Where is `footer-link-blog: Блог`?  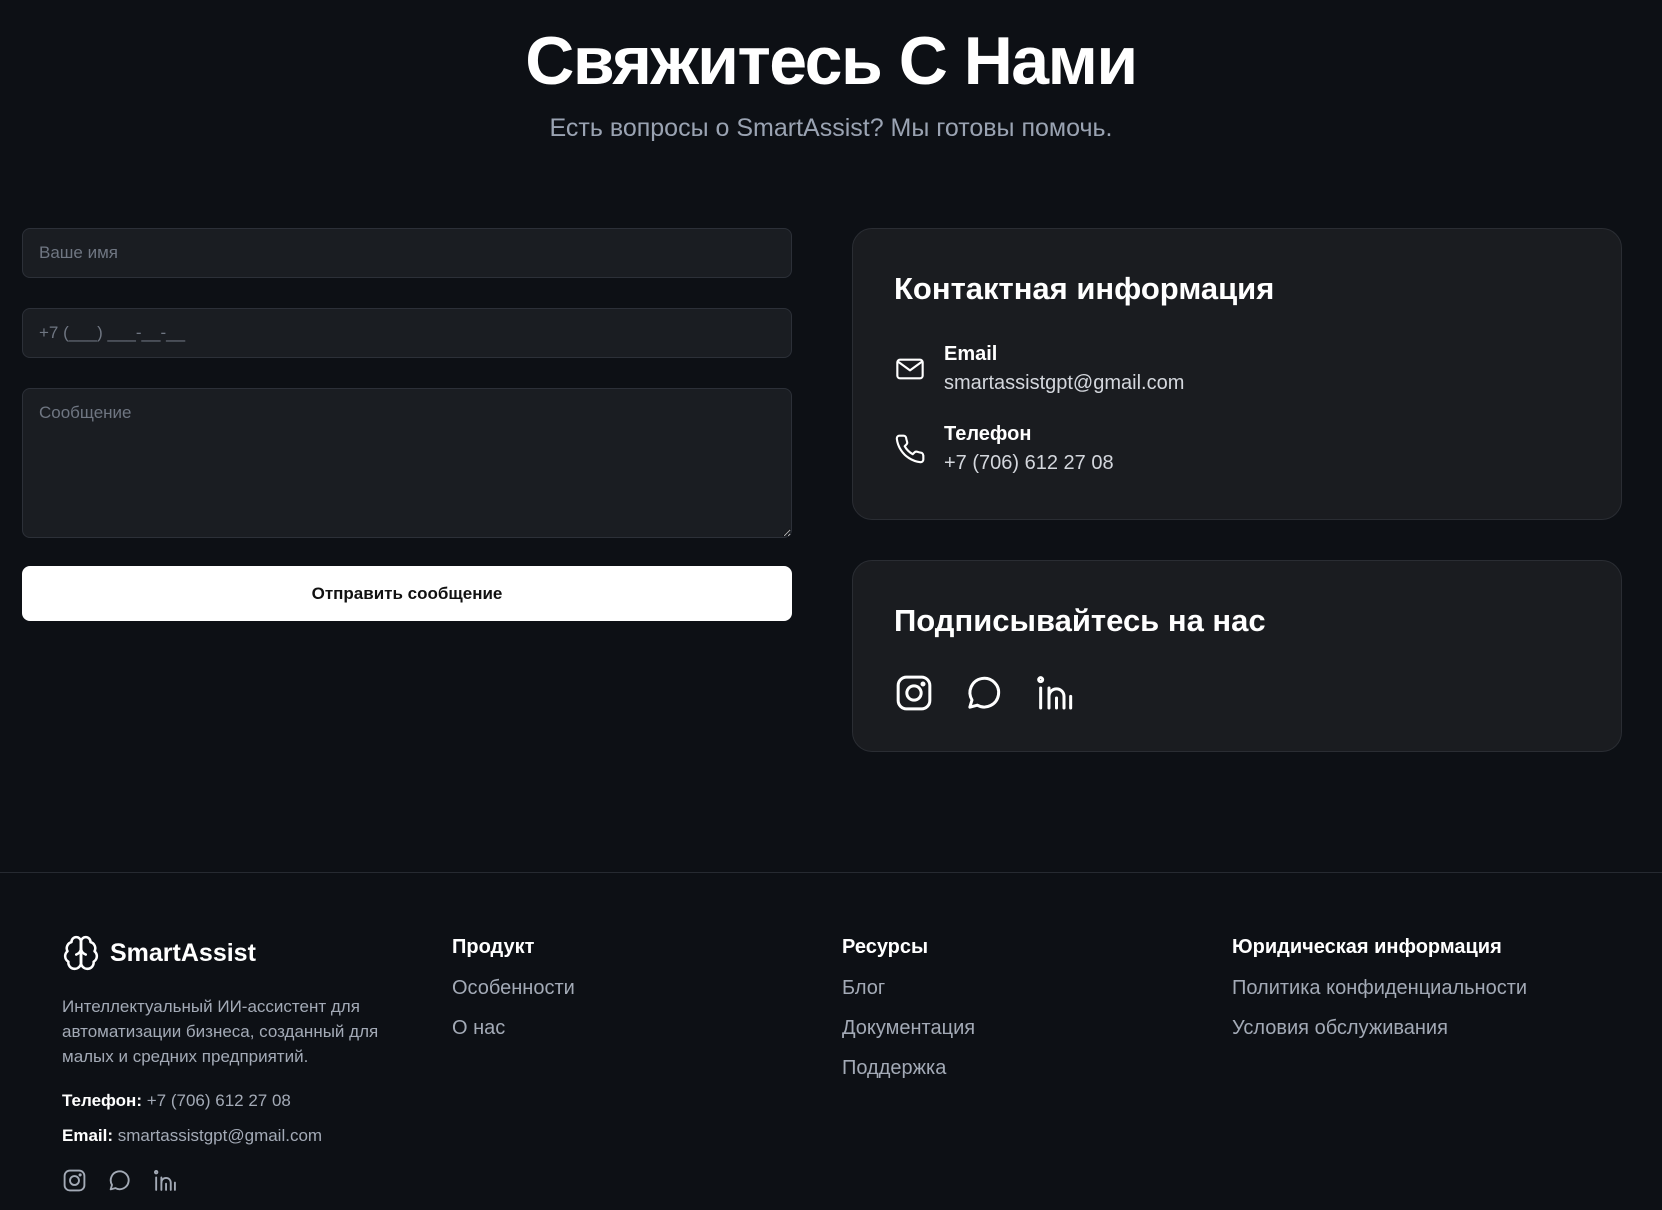
footer-link-blog: Блог is located at coordinates (908, 988).